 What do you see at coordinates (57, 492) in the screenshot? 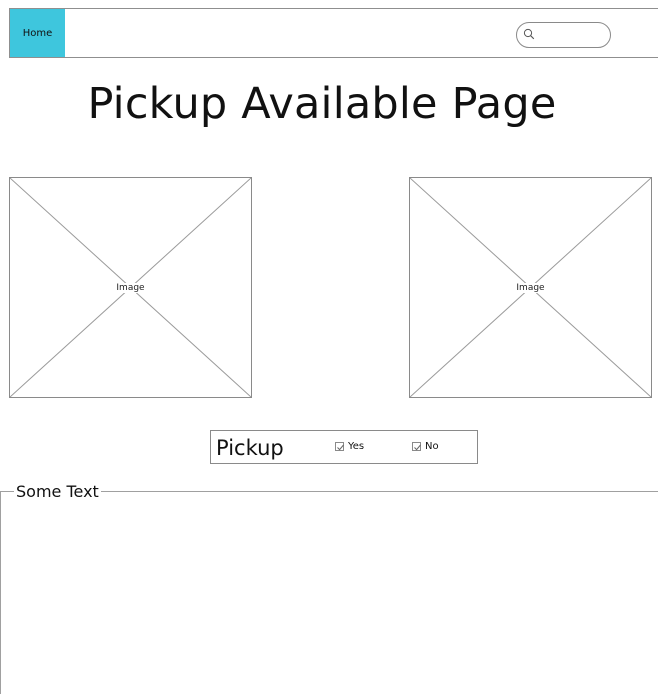
I see `group-legend: Some Text` at bounding box center [57, 492].